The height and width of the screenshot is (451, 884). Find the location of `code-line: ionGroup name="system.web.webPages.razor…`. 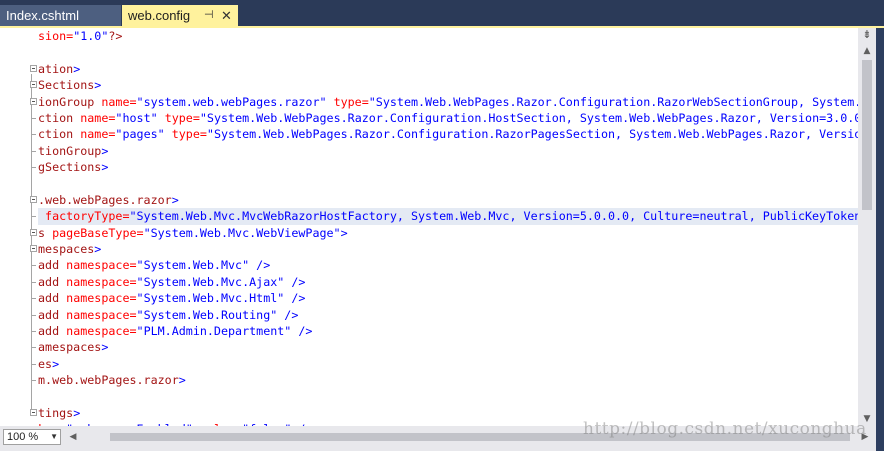

code-line: ionGroup name="system.web.webPages.razor… is located at coordinates (444, 102).